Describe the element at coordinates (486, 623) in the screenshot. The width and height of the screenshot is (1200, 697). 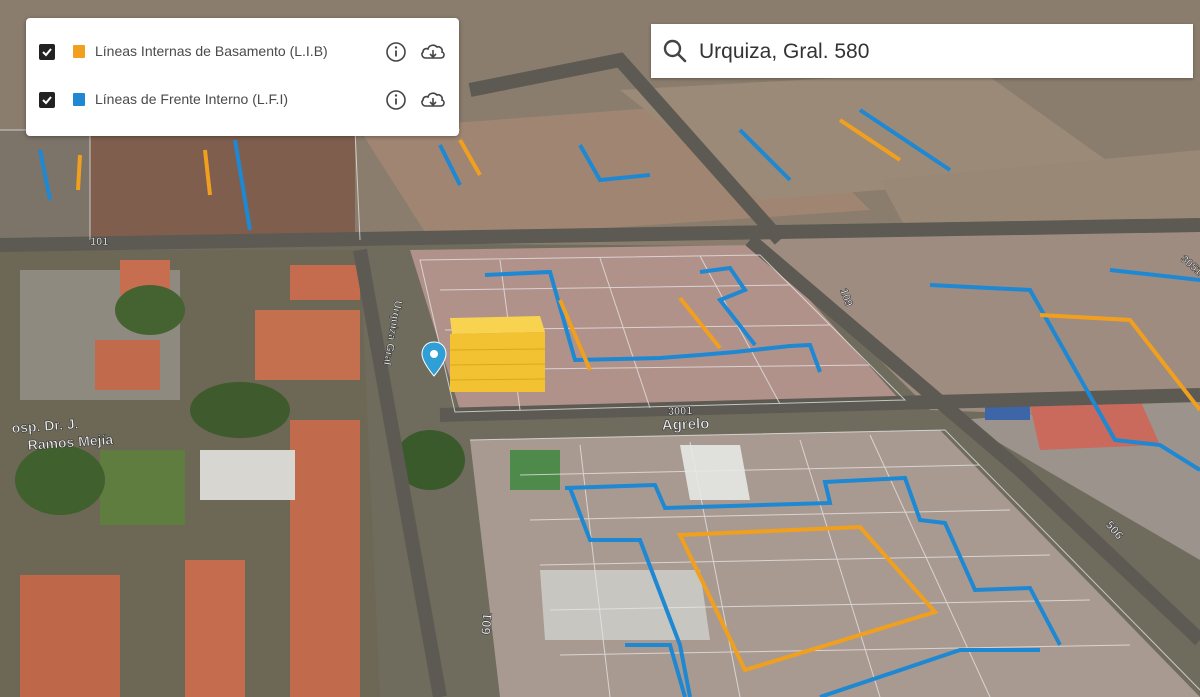
I see `street-number-601: 601` at that location.